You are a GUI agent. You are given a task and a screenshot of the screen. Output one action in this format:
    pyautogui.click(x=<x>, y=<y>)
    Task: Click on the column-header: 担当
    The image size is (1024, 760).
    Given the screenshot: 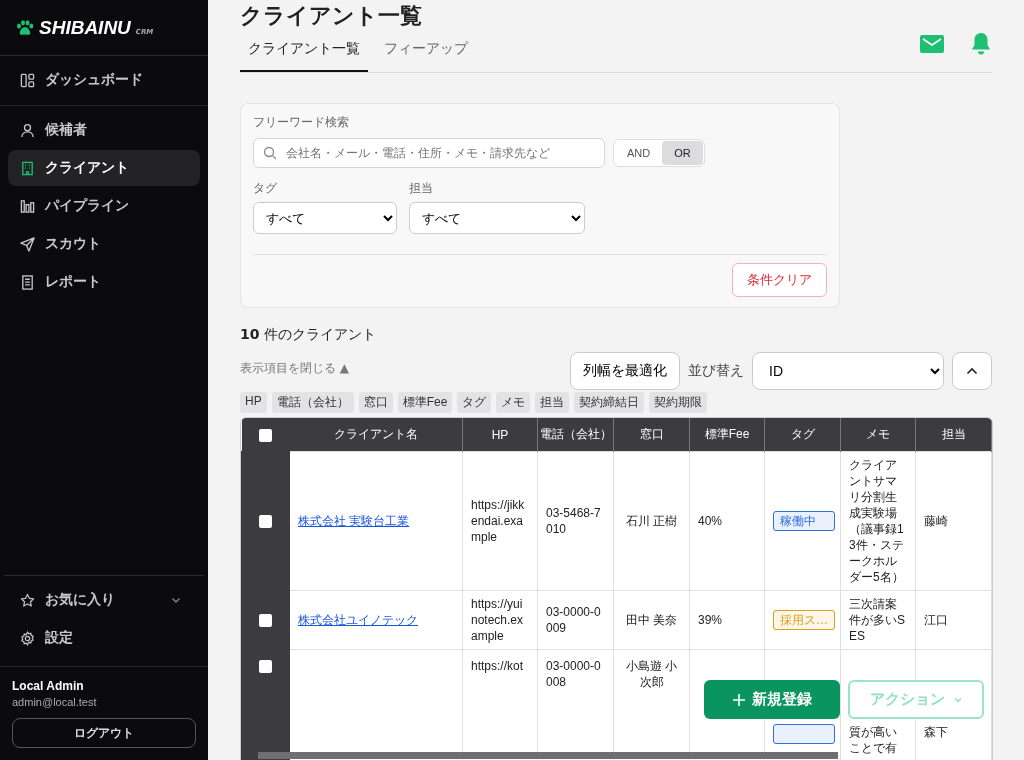 What is the action you would take?
    pyautogui.click(x=953, y=435)
    